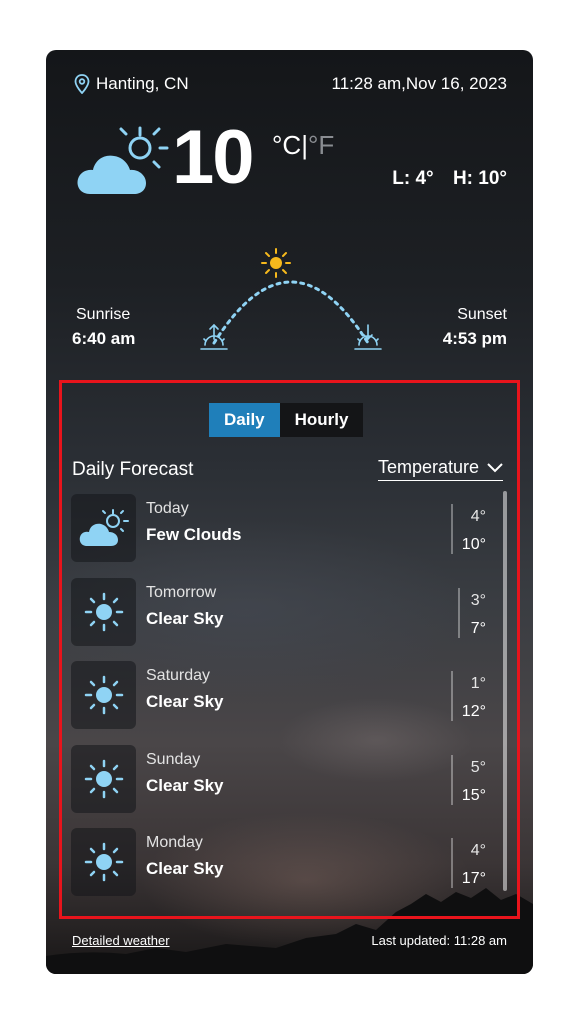 This screenshot has width=579, height=1024. What do you see at coordinates (291, 868) in the screenshot?
I see `list-item: Monday Clear Sky 4° 17°` at bounding box center [291, 868].